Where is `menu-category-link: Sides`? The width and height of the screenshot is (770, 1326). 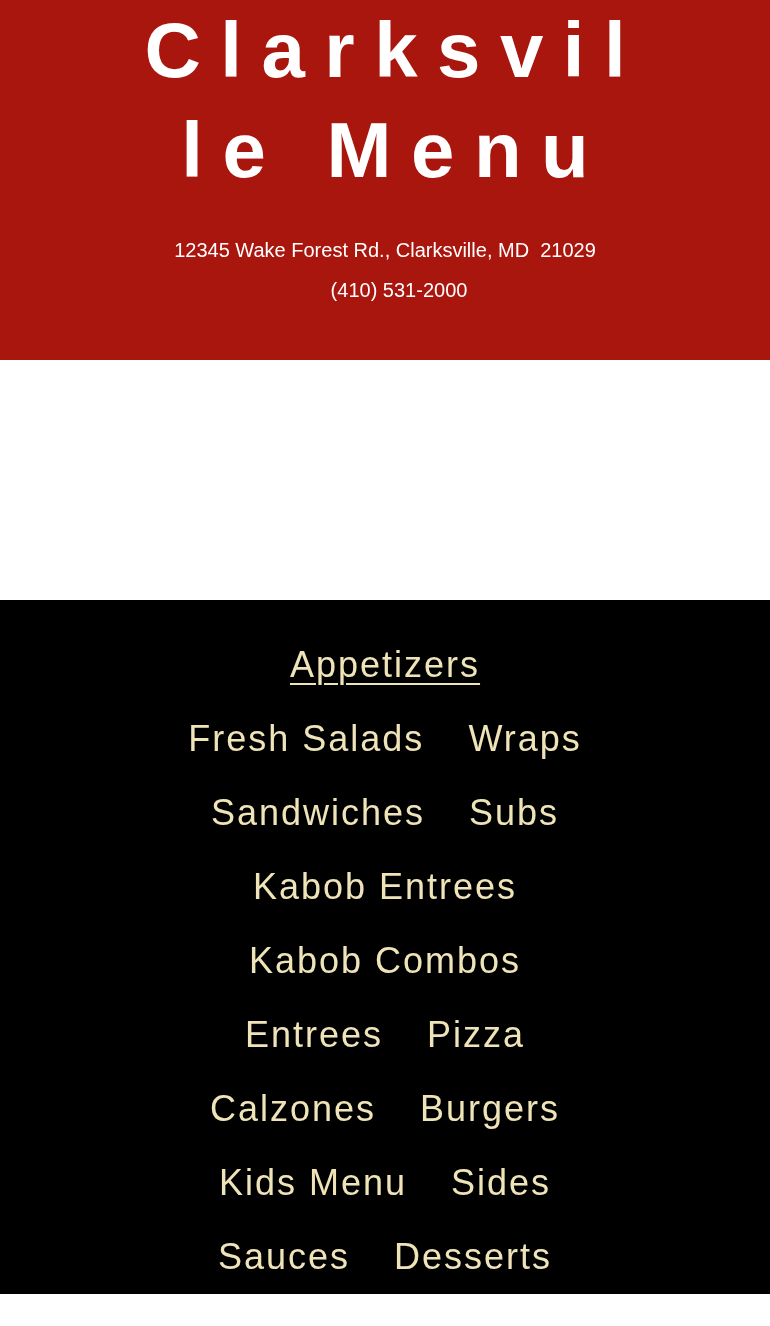 menu-category-link: Sides is located at coordinates (501, 1183).